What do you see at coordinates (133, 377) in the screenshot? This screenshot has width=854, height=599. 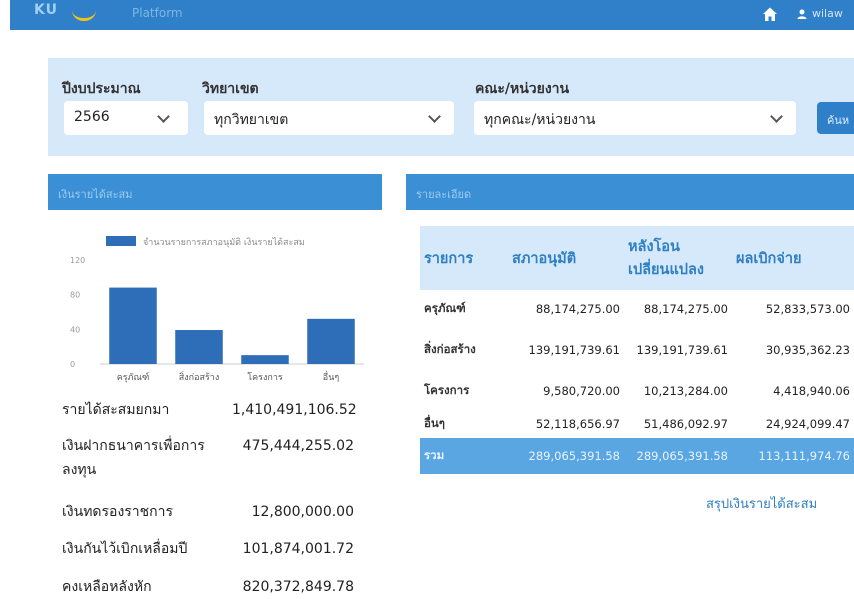 I see `x-tick-label: ครุภัณฑ์` at bounding box center [133, 377].